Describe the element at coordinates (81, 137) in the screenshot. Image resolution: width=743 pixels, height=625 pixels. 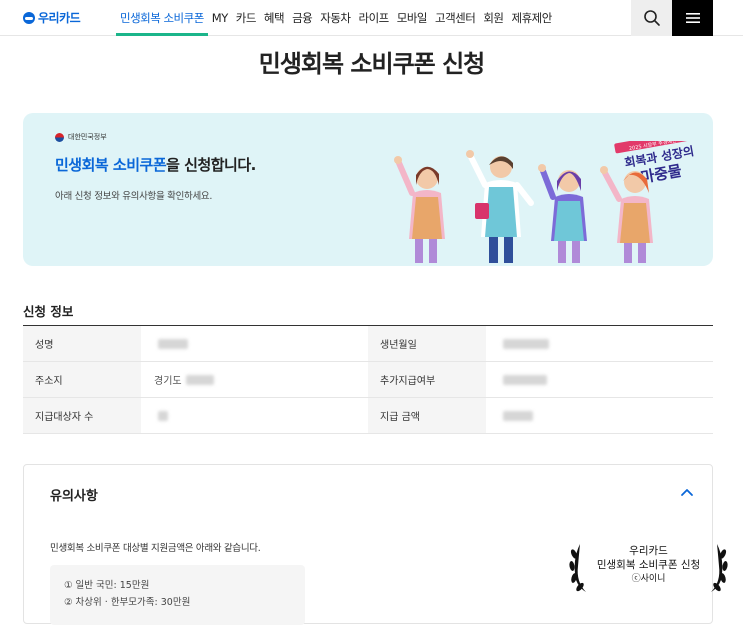
I see `government-label: 대한민국정부` at that location.